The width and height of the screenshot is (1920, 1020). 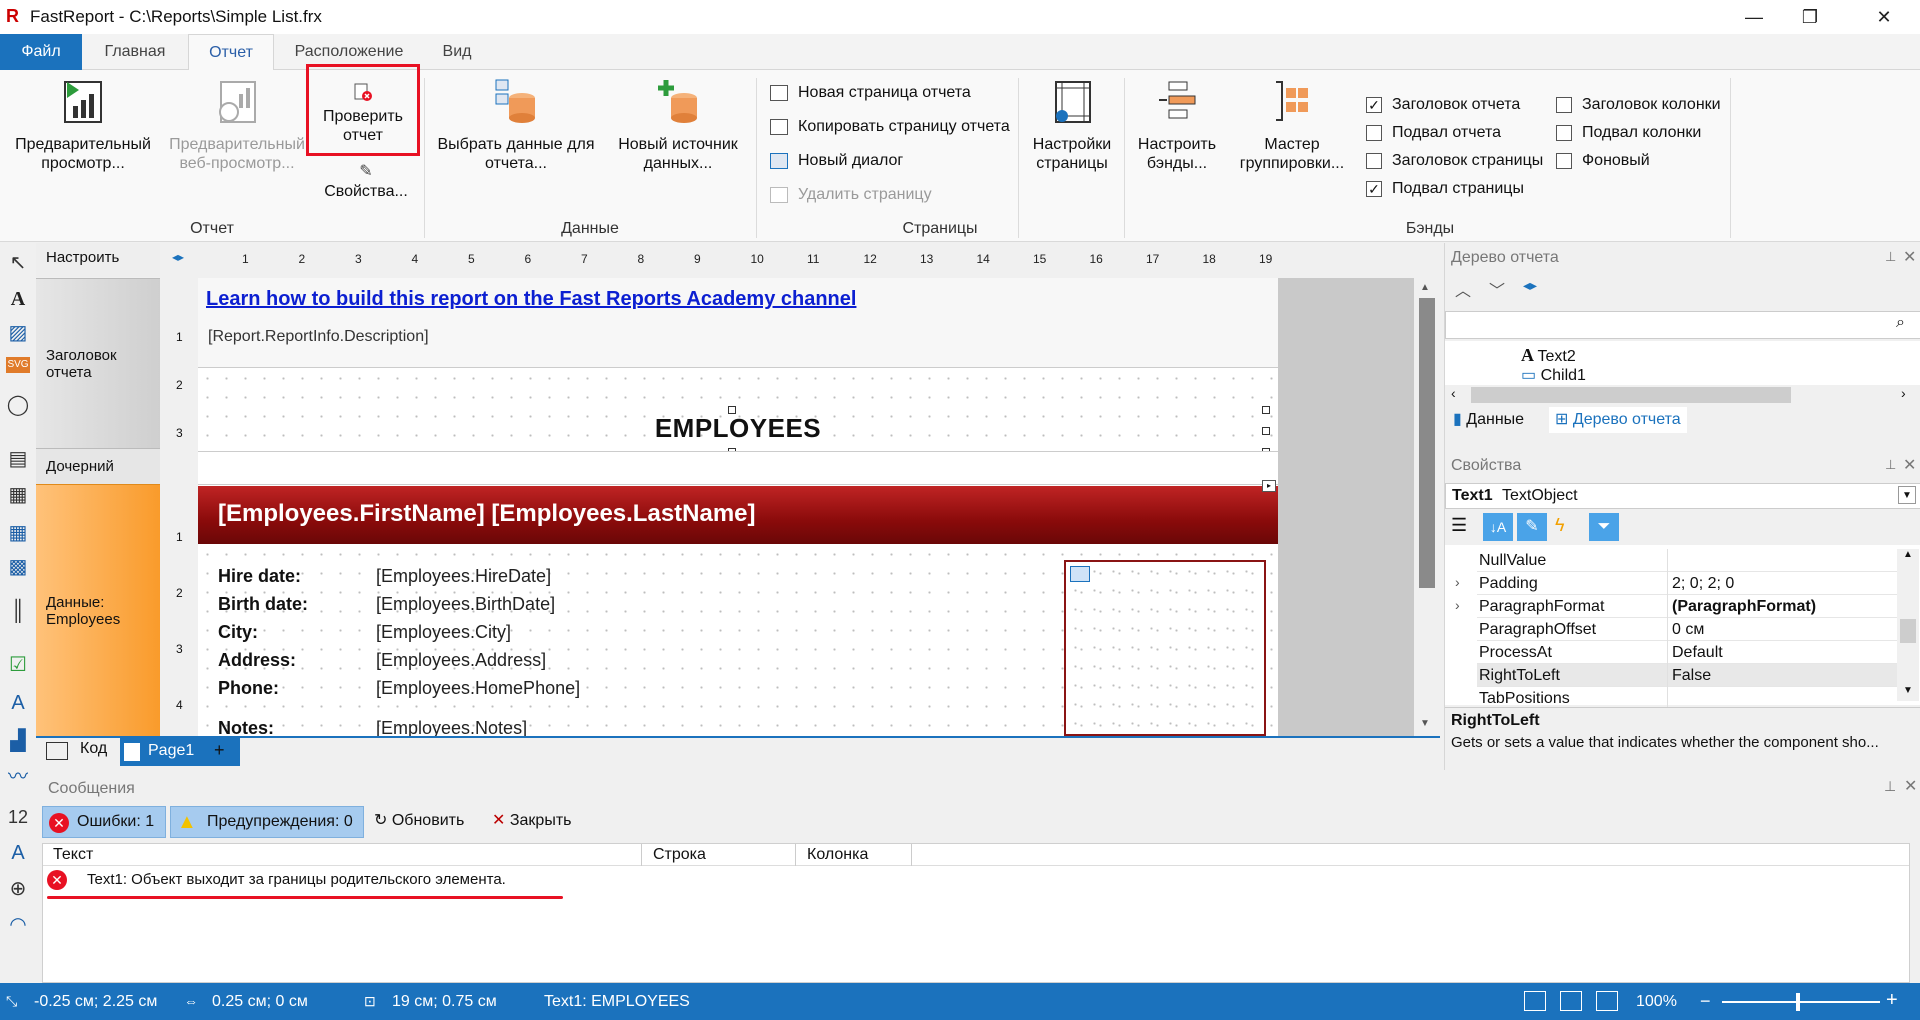 I want to click on check-overlay: Фоновый, so click(x=1602, y=161).